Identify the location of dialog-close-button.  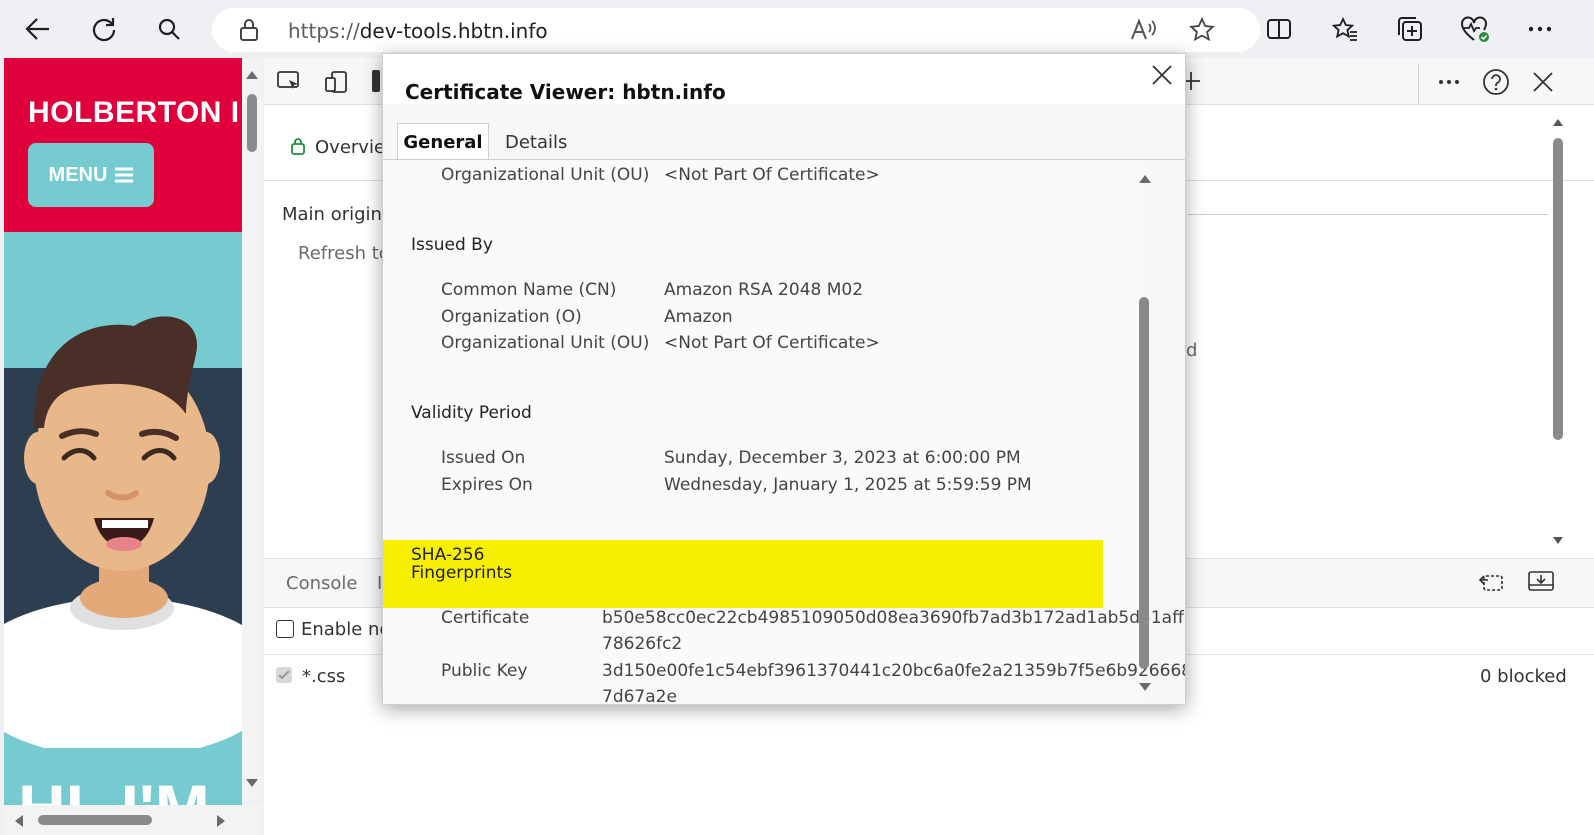
(1163, 76).